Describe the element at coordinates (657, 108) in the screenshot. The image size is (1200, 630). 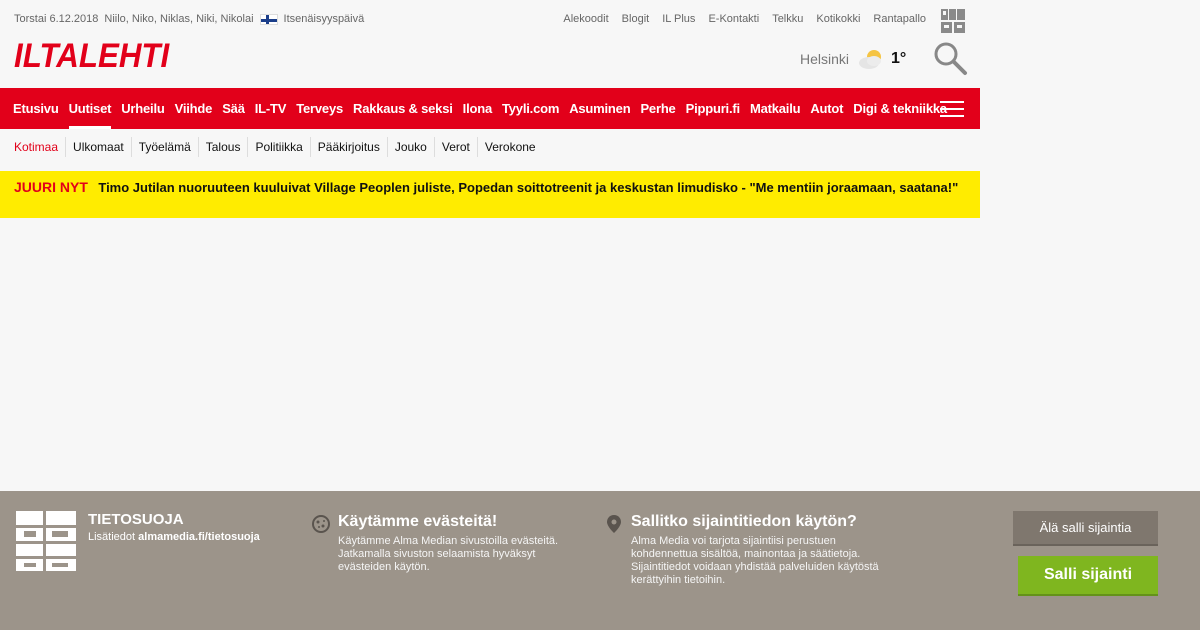
I see `nav-perhe: Perhe` at that location.